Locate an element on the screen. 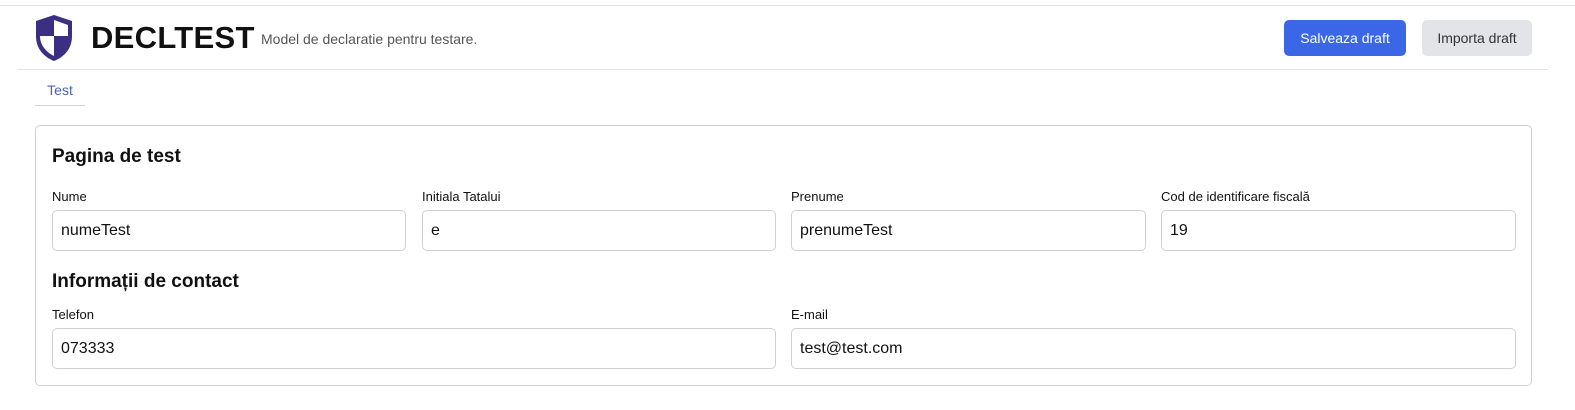 This screenshot has width=1575, height=410. nume-label: Nume is located at coordinates (69, 196).